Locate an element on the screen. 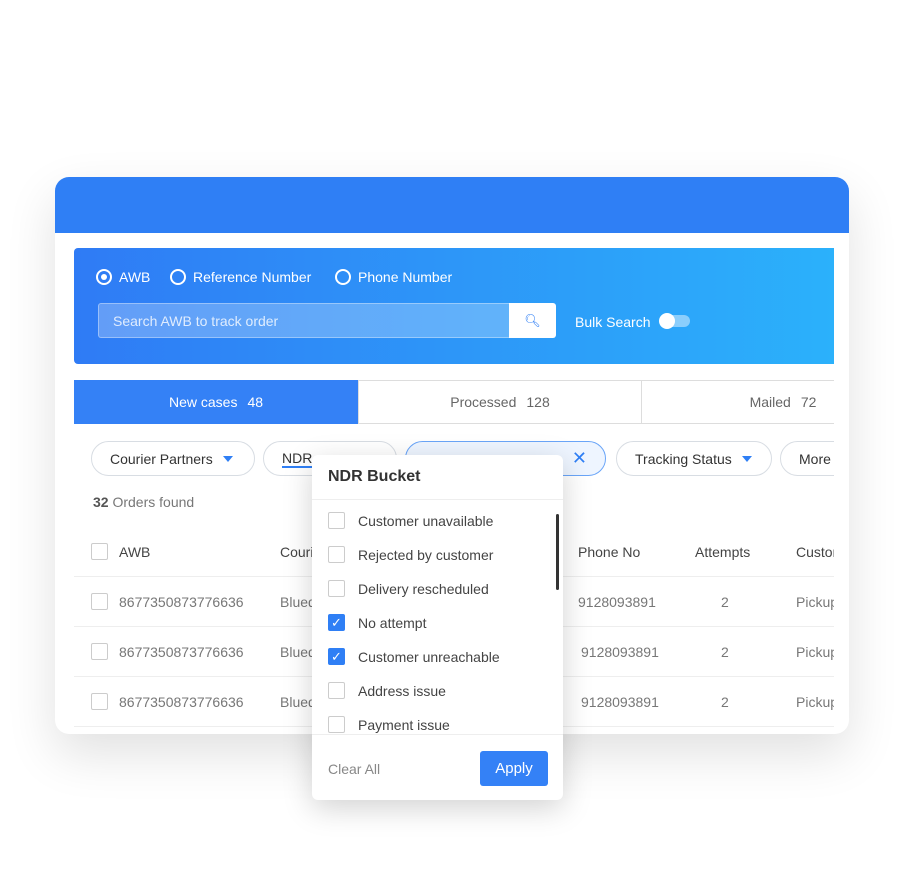  apply-button: Apply is located at coordinates (514, 768).